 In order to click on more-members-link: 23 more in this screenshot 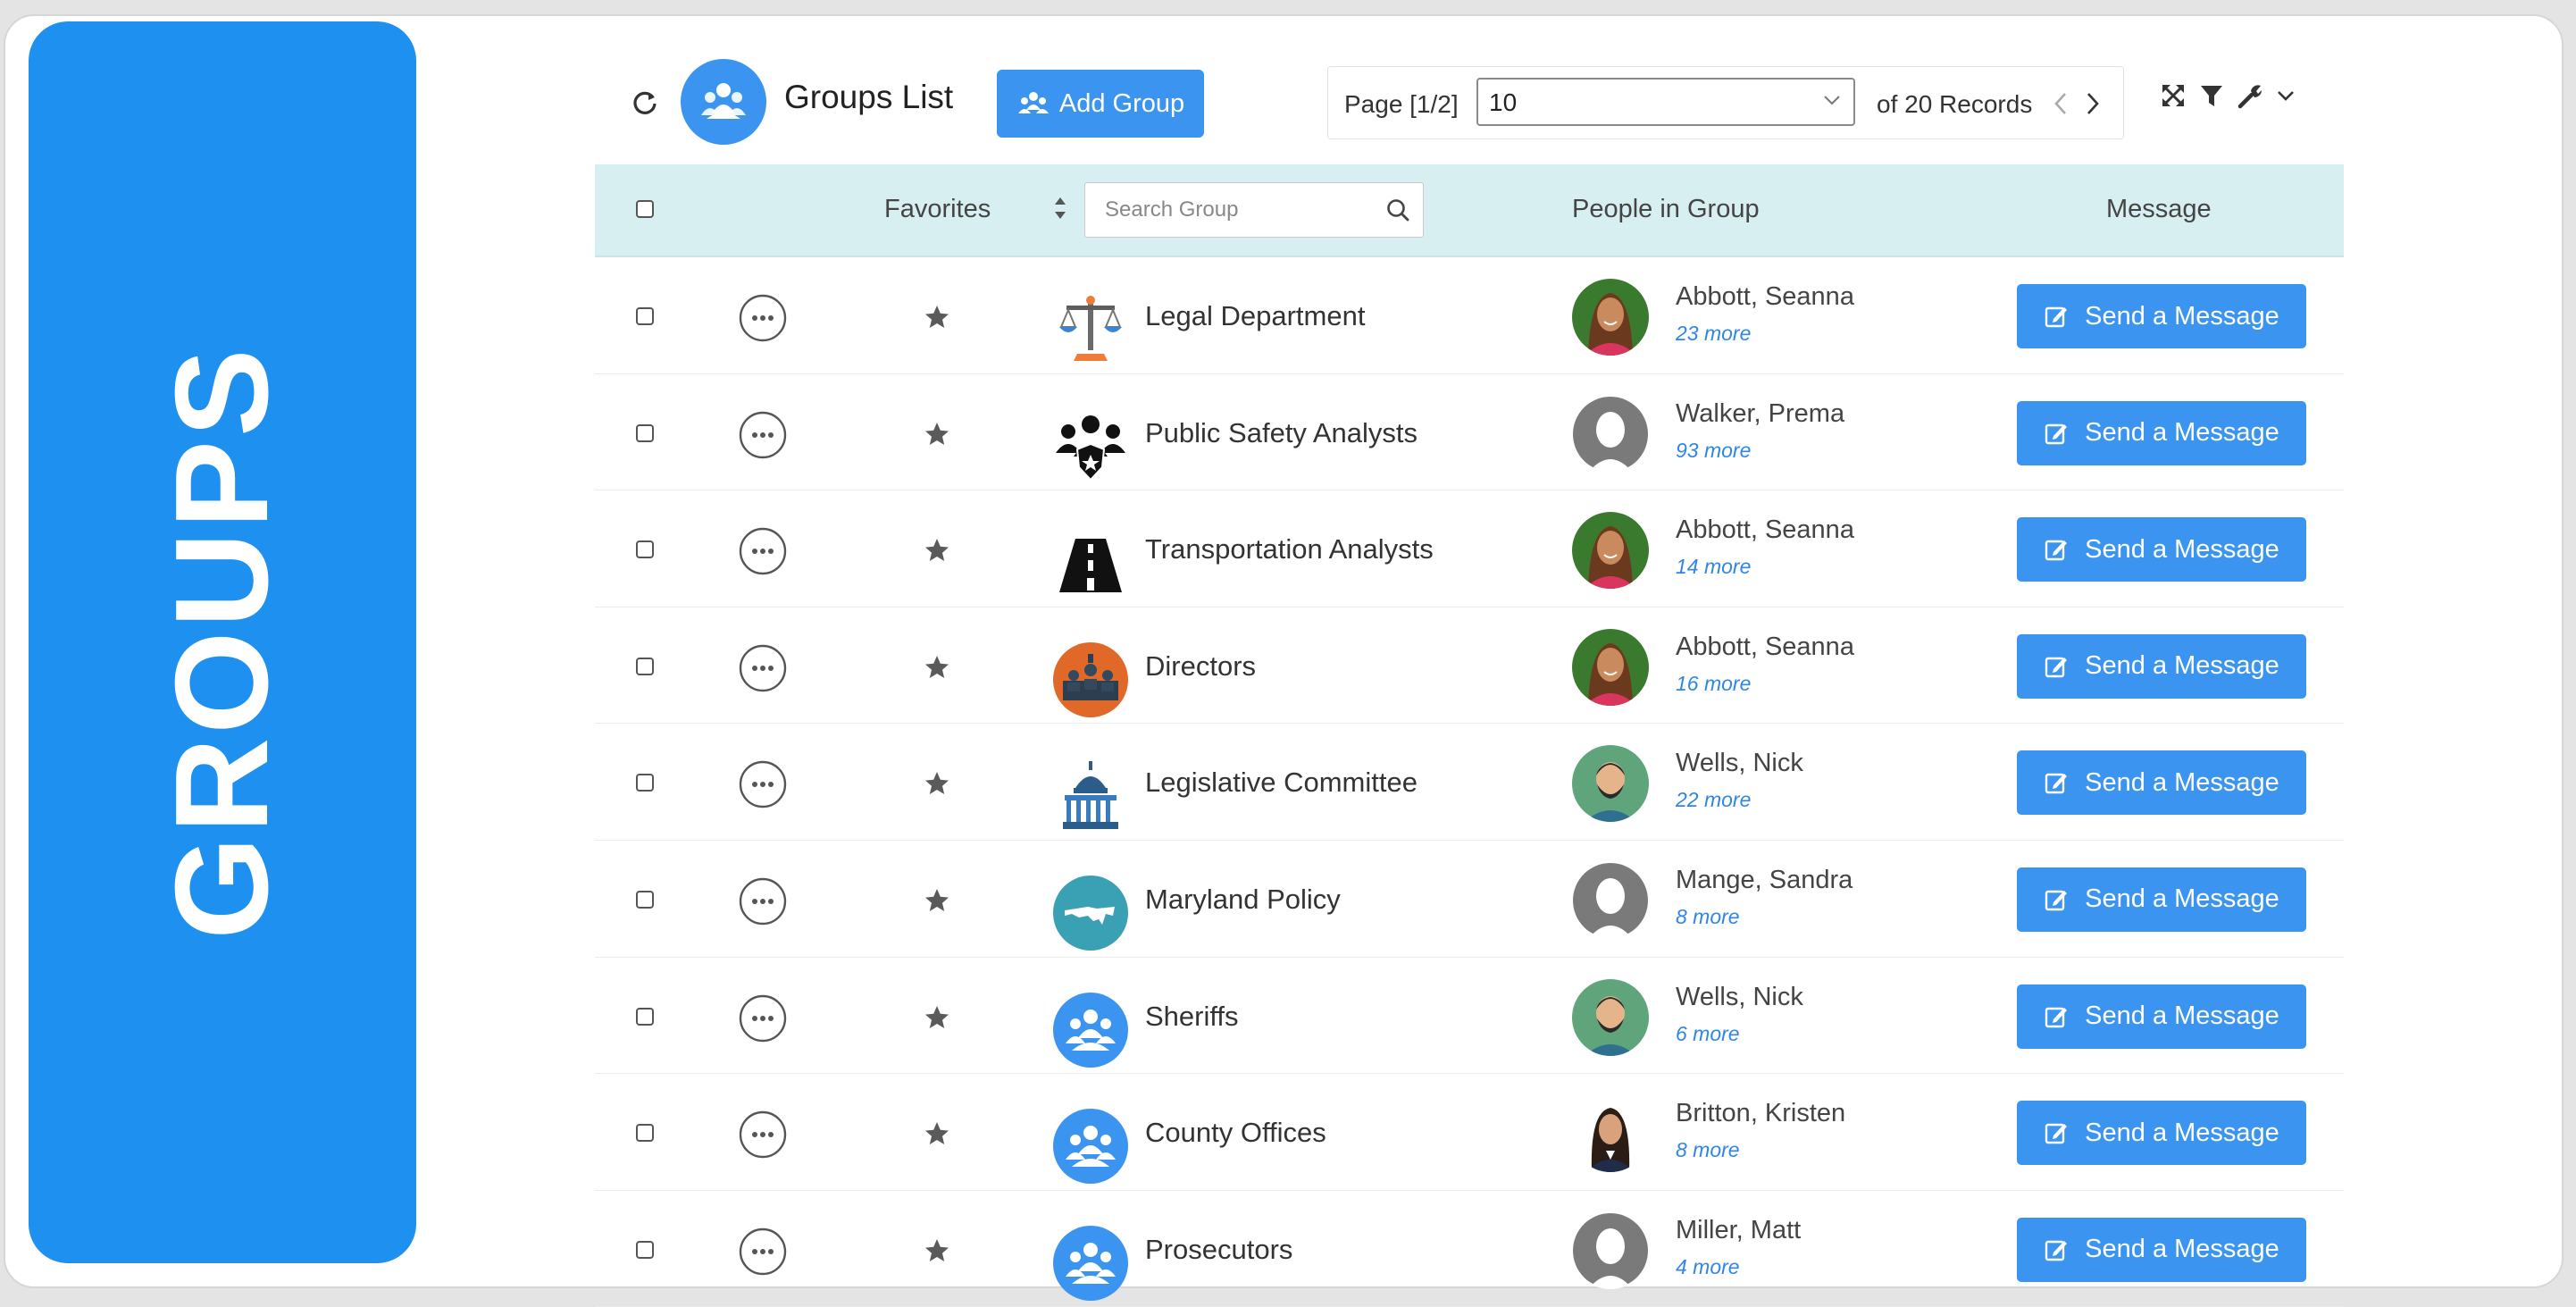, I will do `click(1714, 334)`.